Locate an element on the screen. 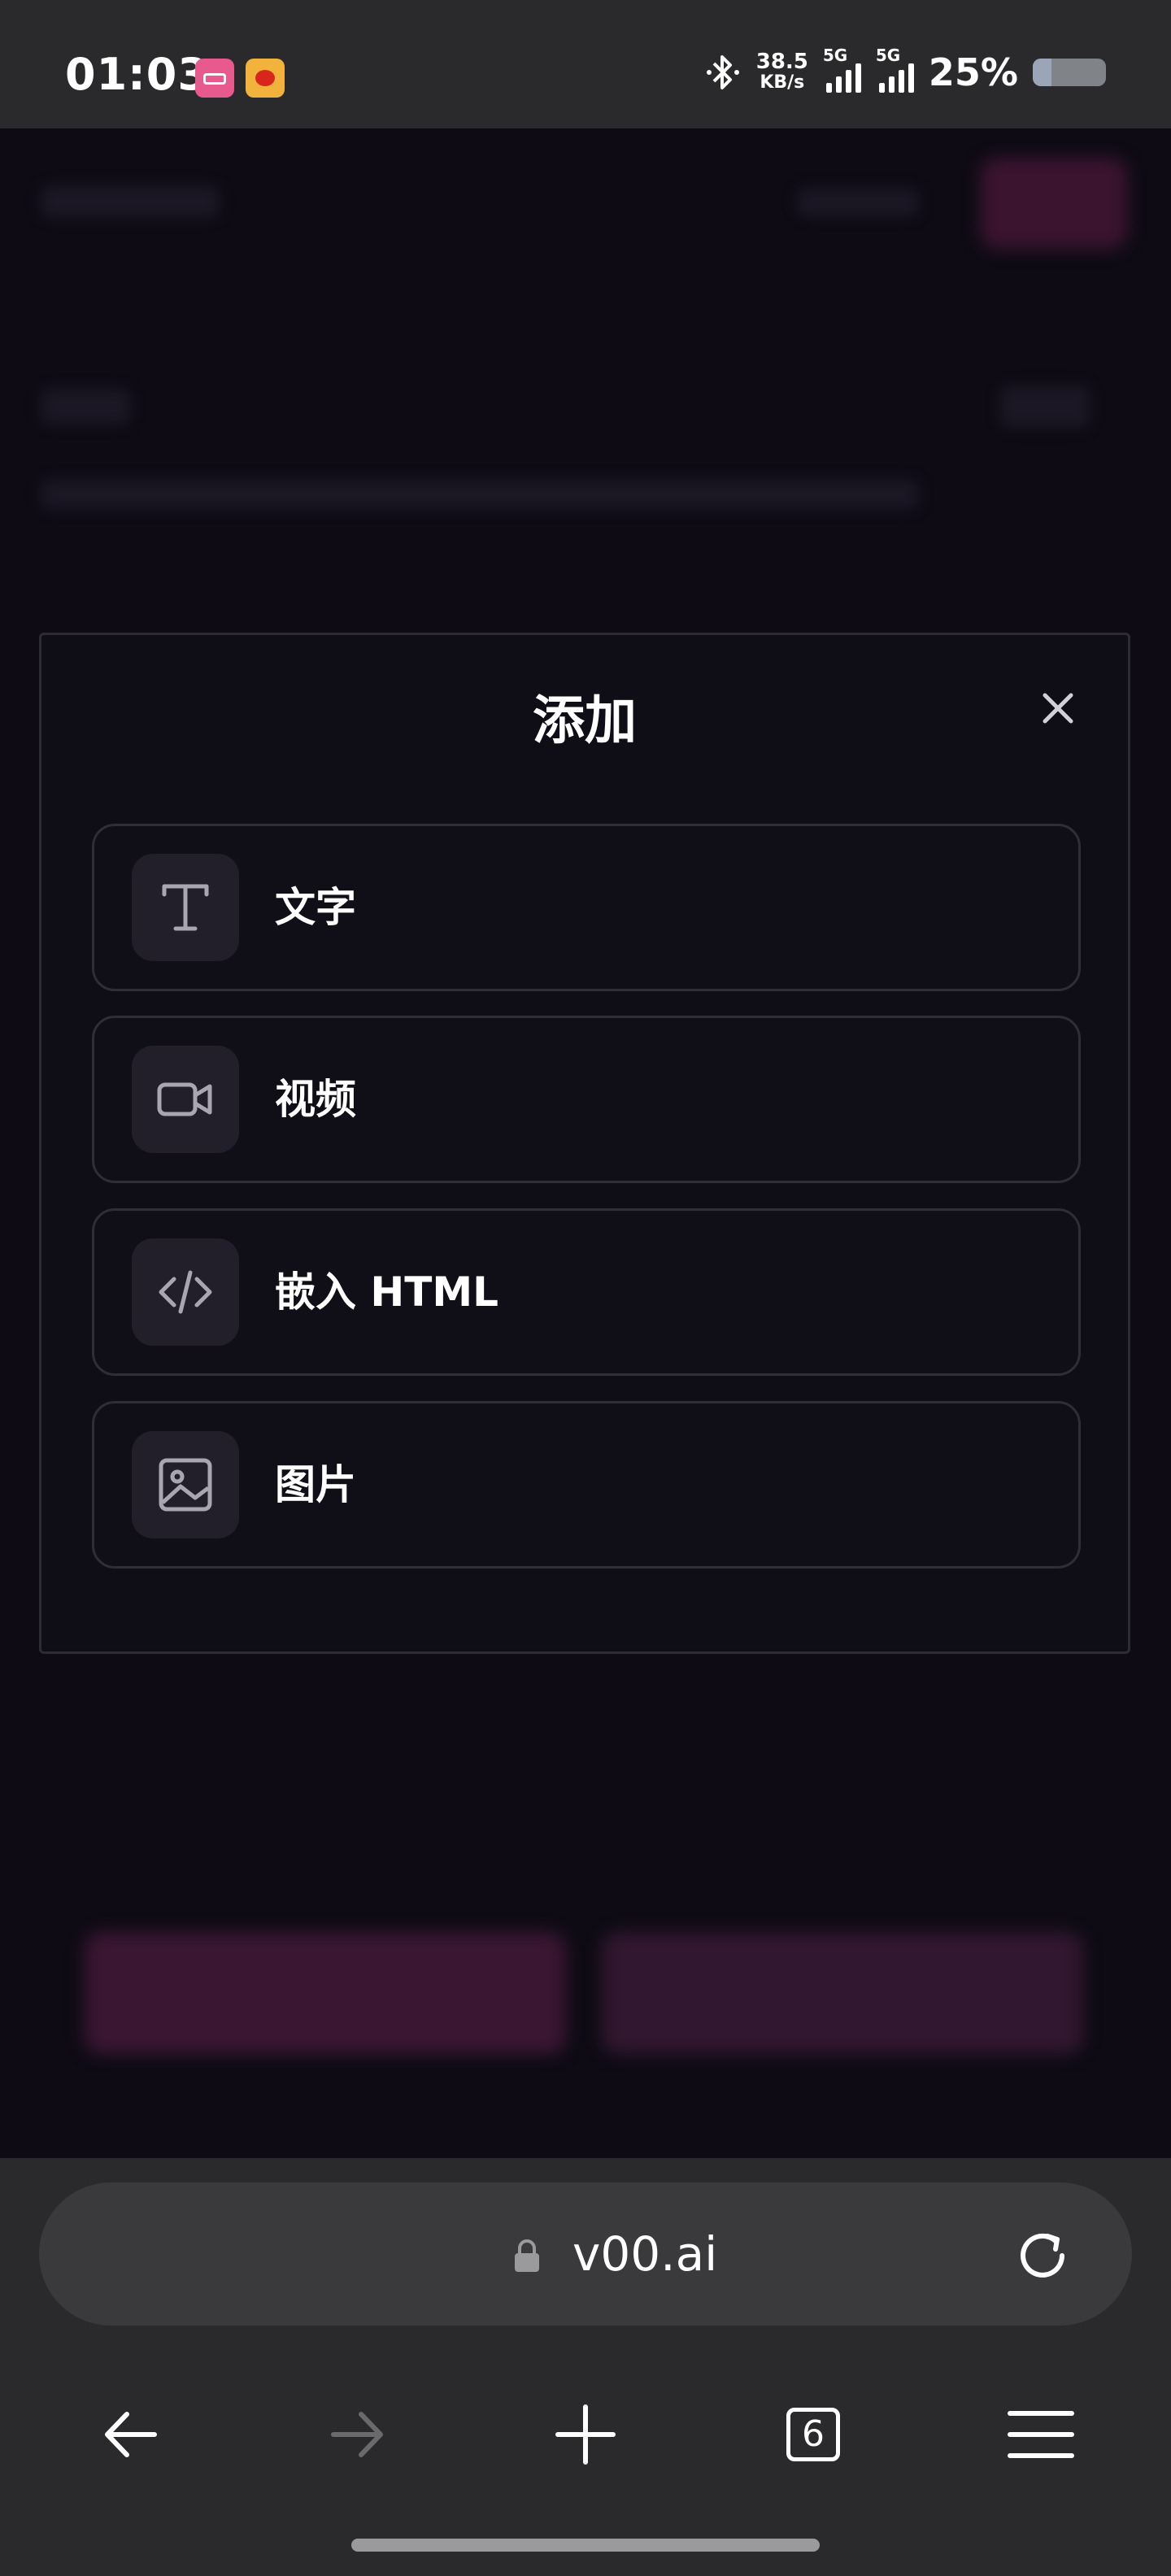  status-bar: 01:03 38.5 KB/s 5G 5G 25% is located at coordinates (585, 64).